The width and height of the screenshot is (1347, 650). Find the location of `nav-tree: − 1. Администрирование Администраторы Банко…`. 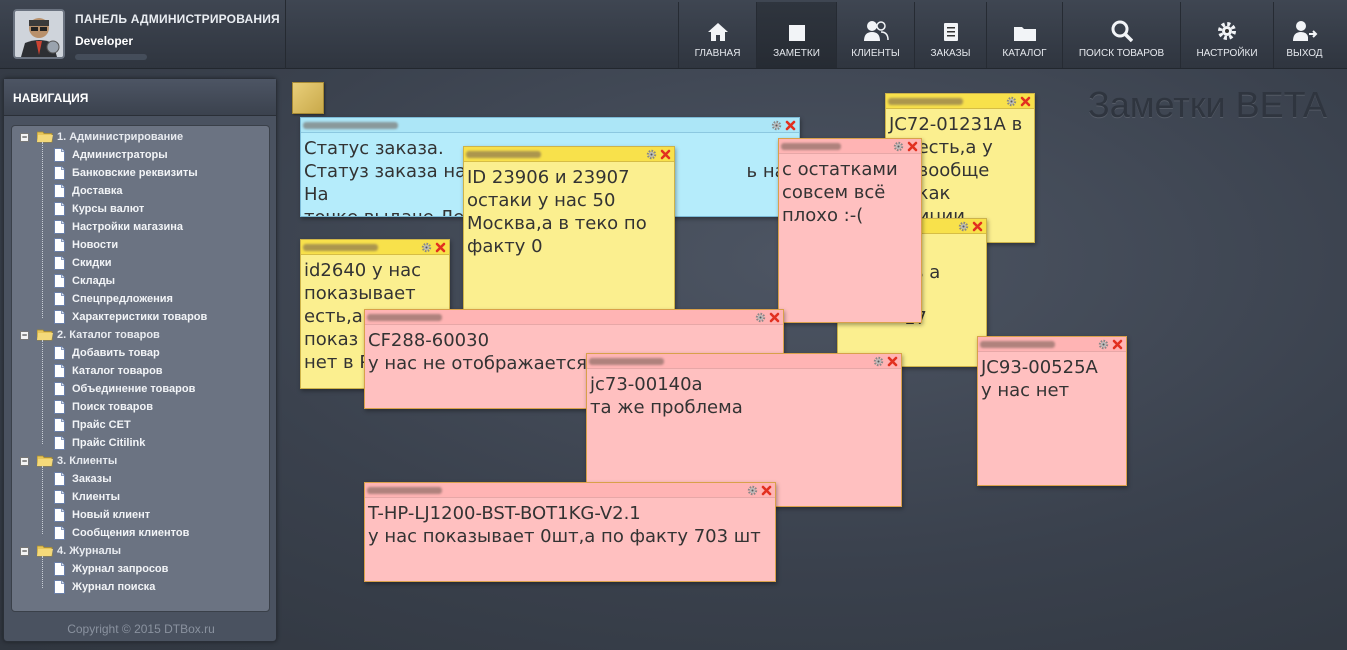

nav-tree: − 1. Администрирование Администраторы Банко… is located at coordinates (140, 368).